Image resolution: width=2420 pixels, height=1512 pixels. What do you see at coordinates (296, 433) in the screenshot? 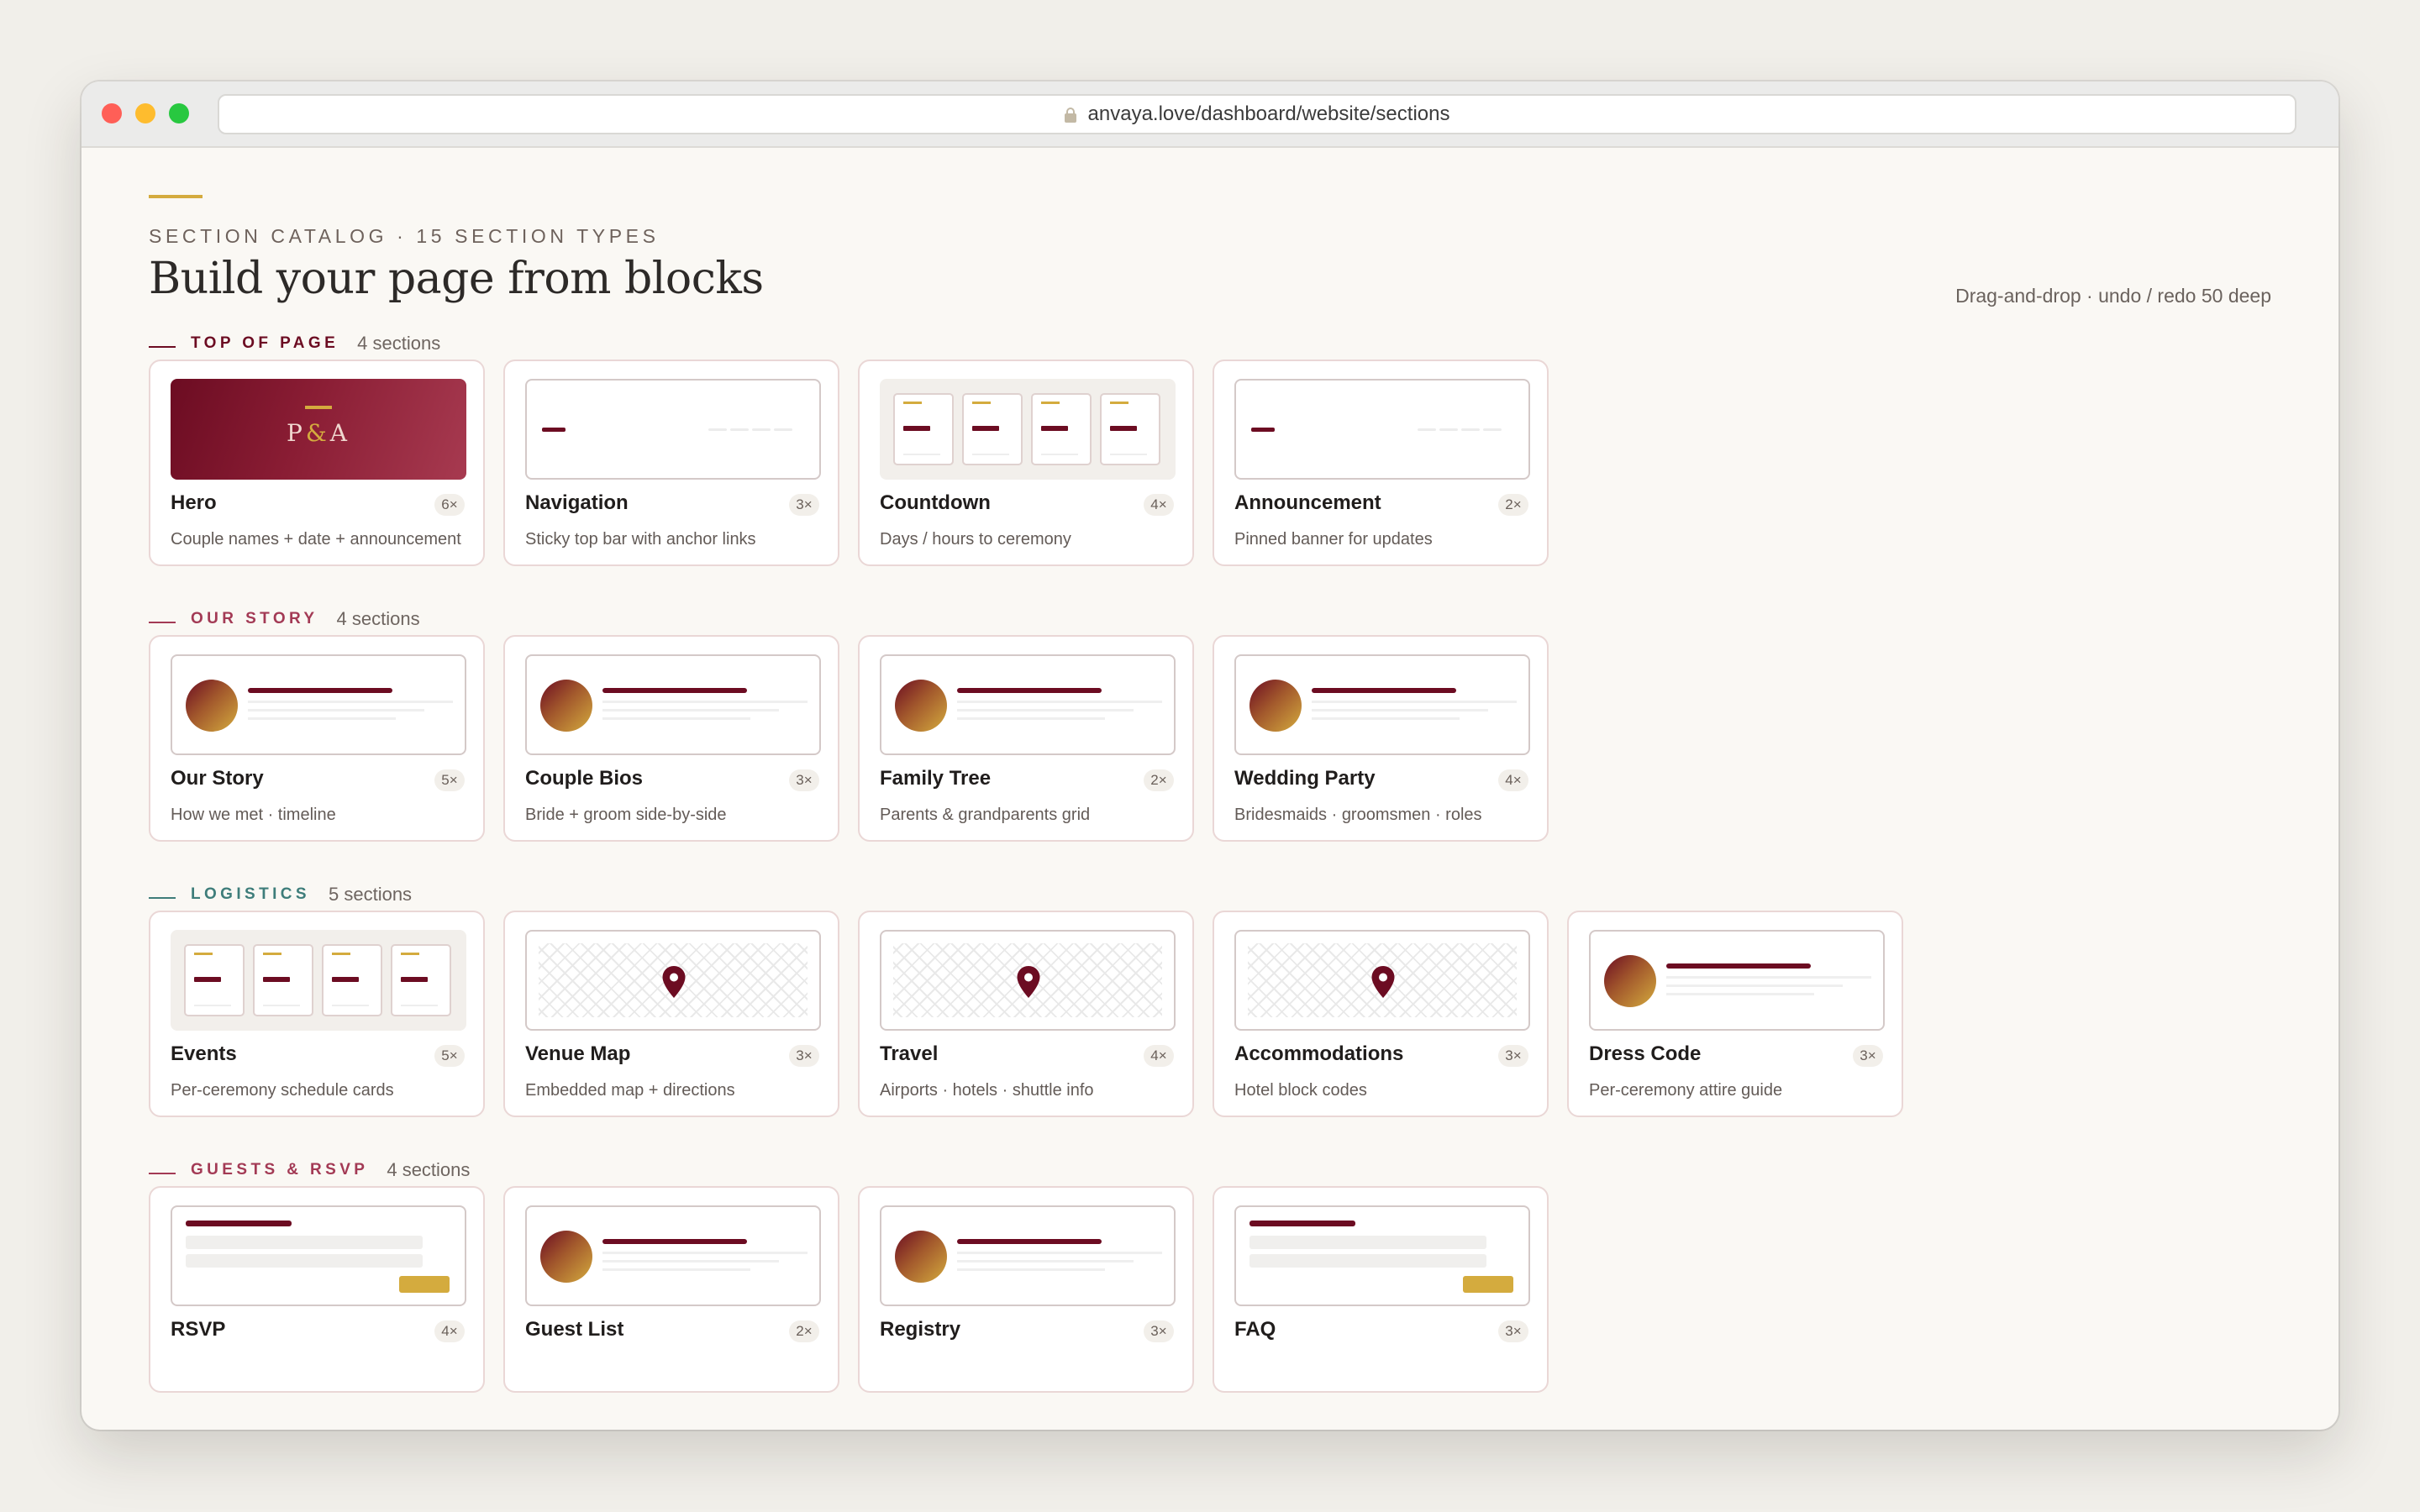
I see `monogram-initial-1: P` at bounding box center [296, 433].